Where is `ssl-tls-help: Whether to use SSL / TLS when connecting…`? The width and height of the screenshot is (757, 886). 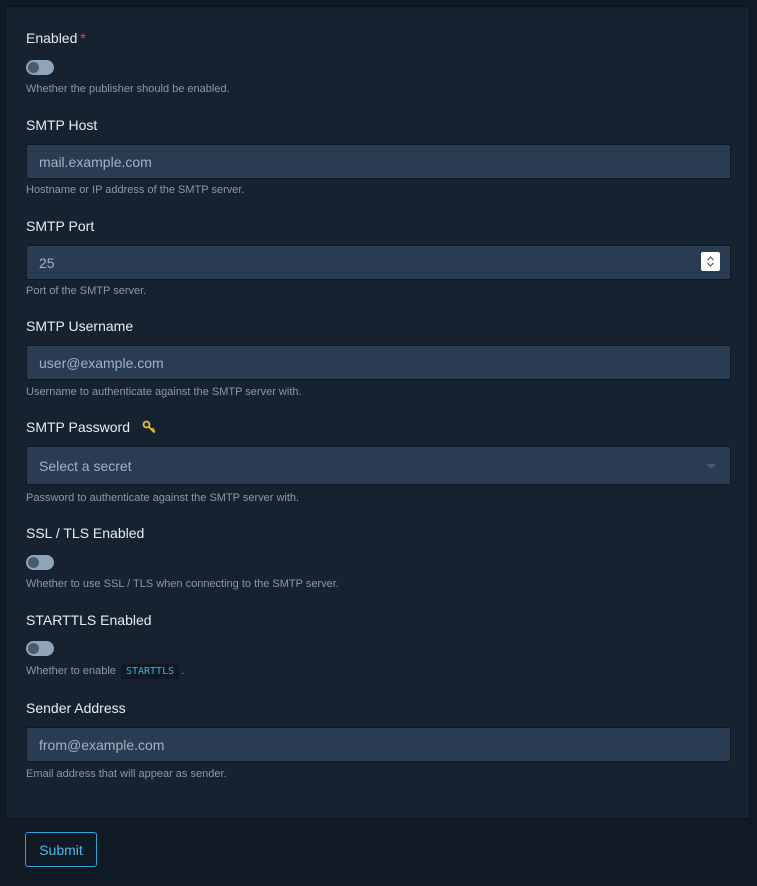 ssl-tls-help: Whether to use SSL / TLS when connecting… is located at coordinates (182, 584).